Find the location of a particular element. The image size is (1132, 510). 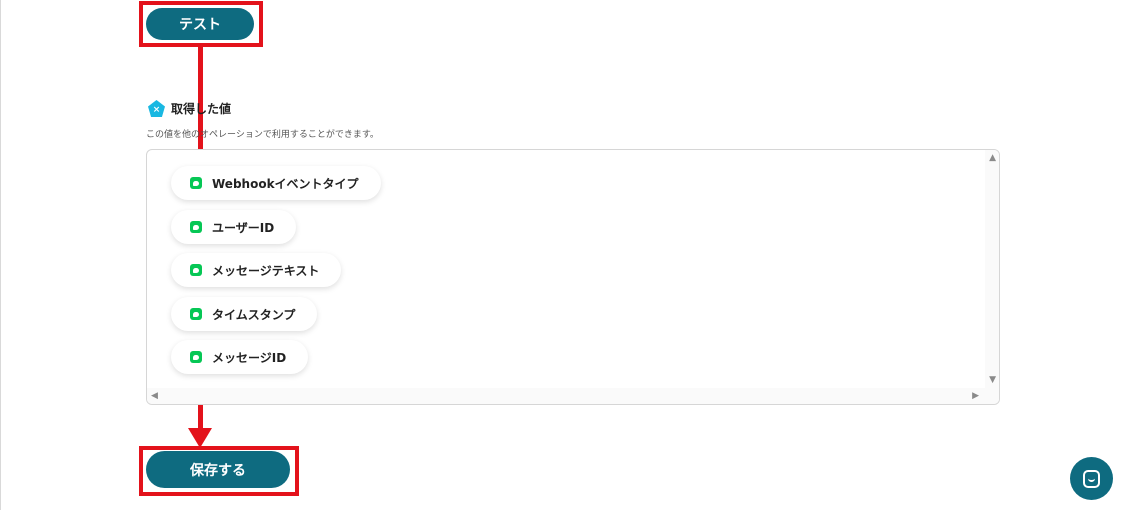

highlight-box-test is located at coordinates (201, 24).